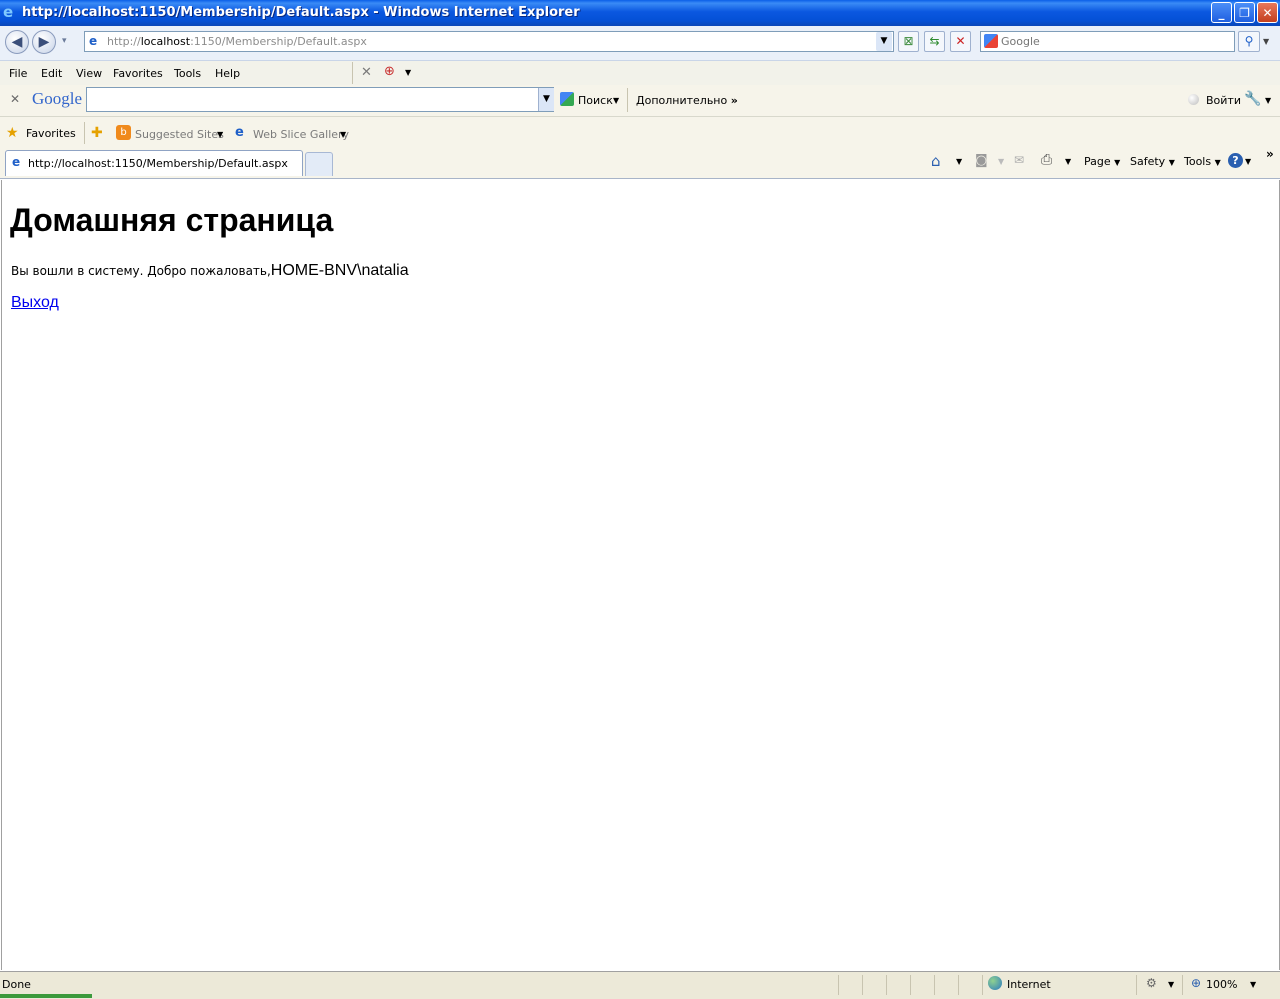  I want to click on google-signin-button: Войти, so click(1223, 100).